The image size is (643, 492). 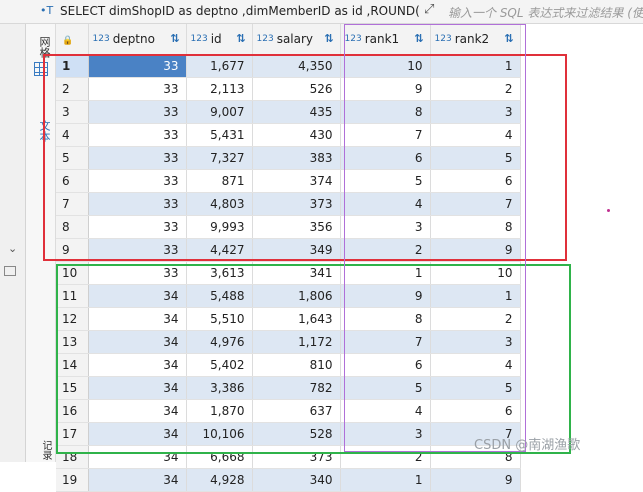 What do you see at coordinates (219, 342) in the screenshot?
I see `cell-id: 4,976` at bounding box center [219, 342].